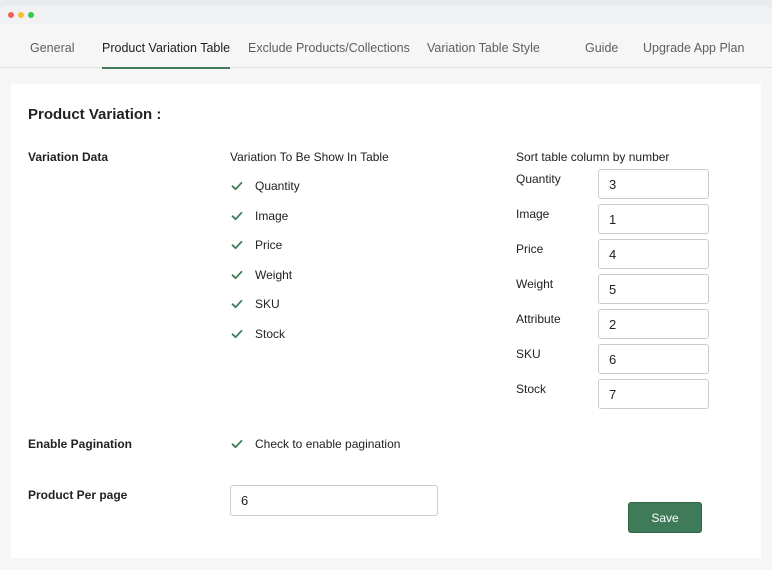  I want to click on show-weight-label: Weight, so click(274, 275).